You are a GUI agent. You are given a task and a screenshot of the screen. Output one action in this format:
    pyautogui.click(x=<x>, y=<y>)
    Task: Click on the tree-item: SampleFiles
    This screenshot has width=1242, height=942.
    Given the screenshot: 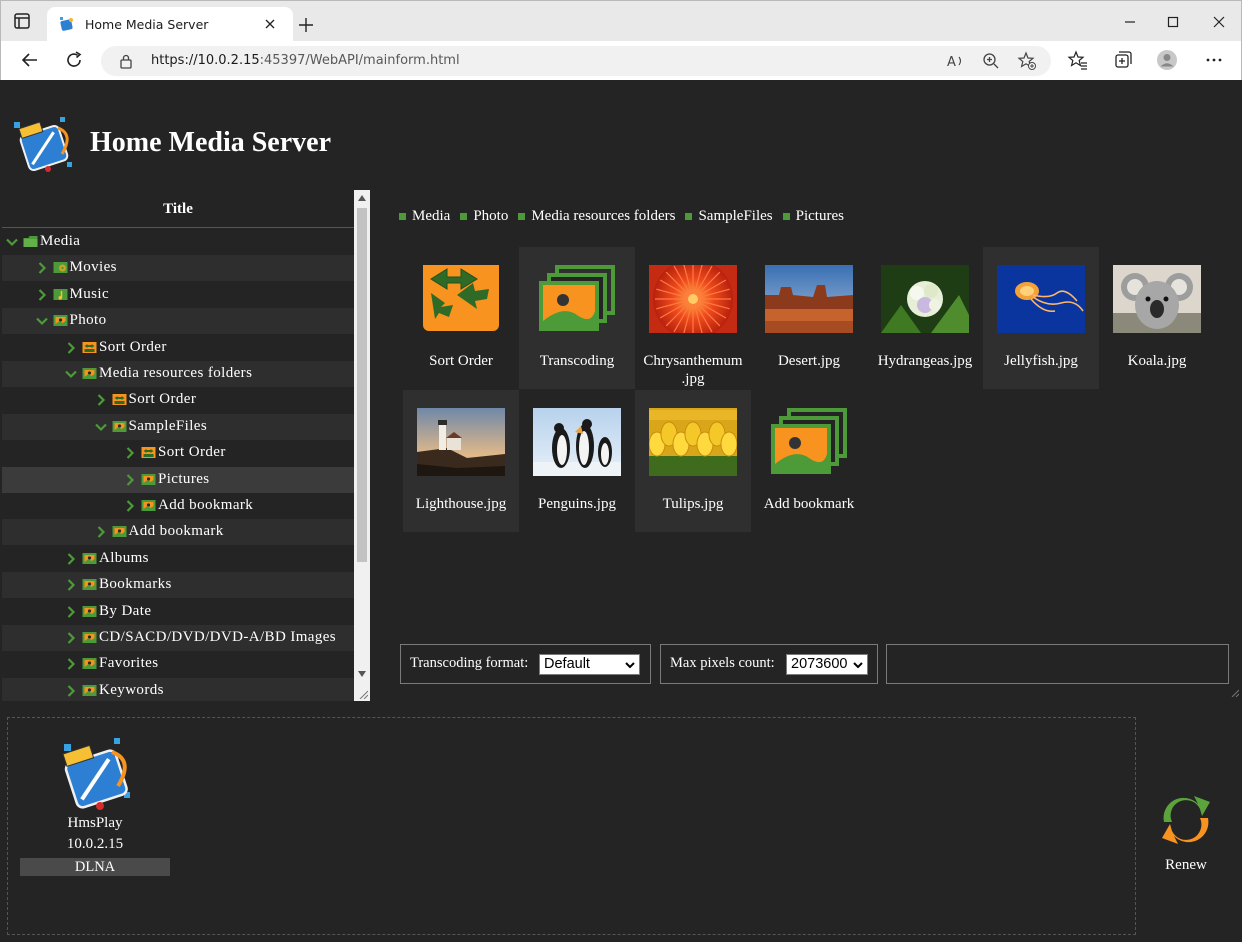 What is the action you would take?
    pyautogui.click(x=178, y=426)
    